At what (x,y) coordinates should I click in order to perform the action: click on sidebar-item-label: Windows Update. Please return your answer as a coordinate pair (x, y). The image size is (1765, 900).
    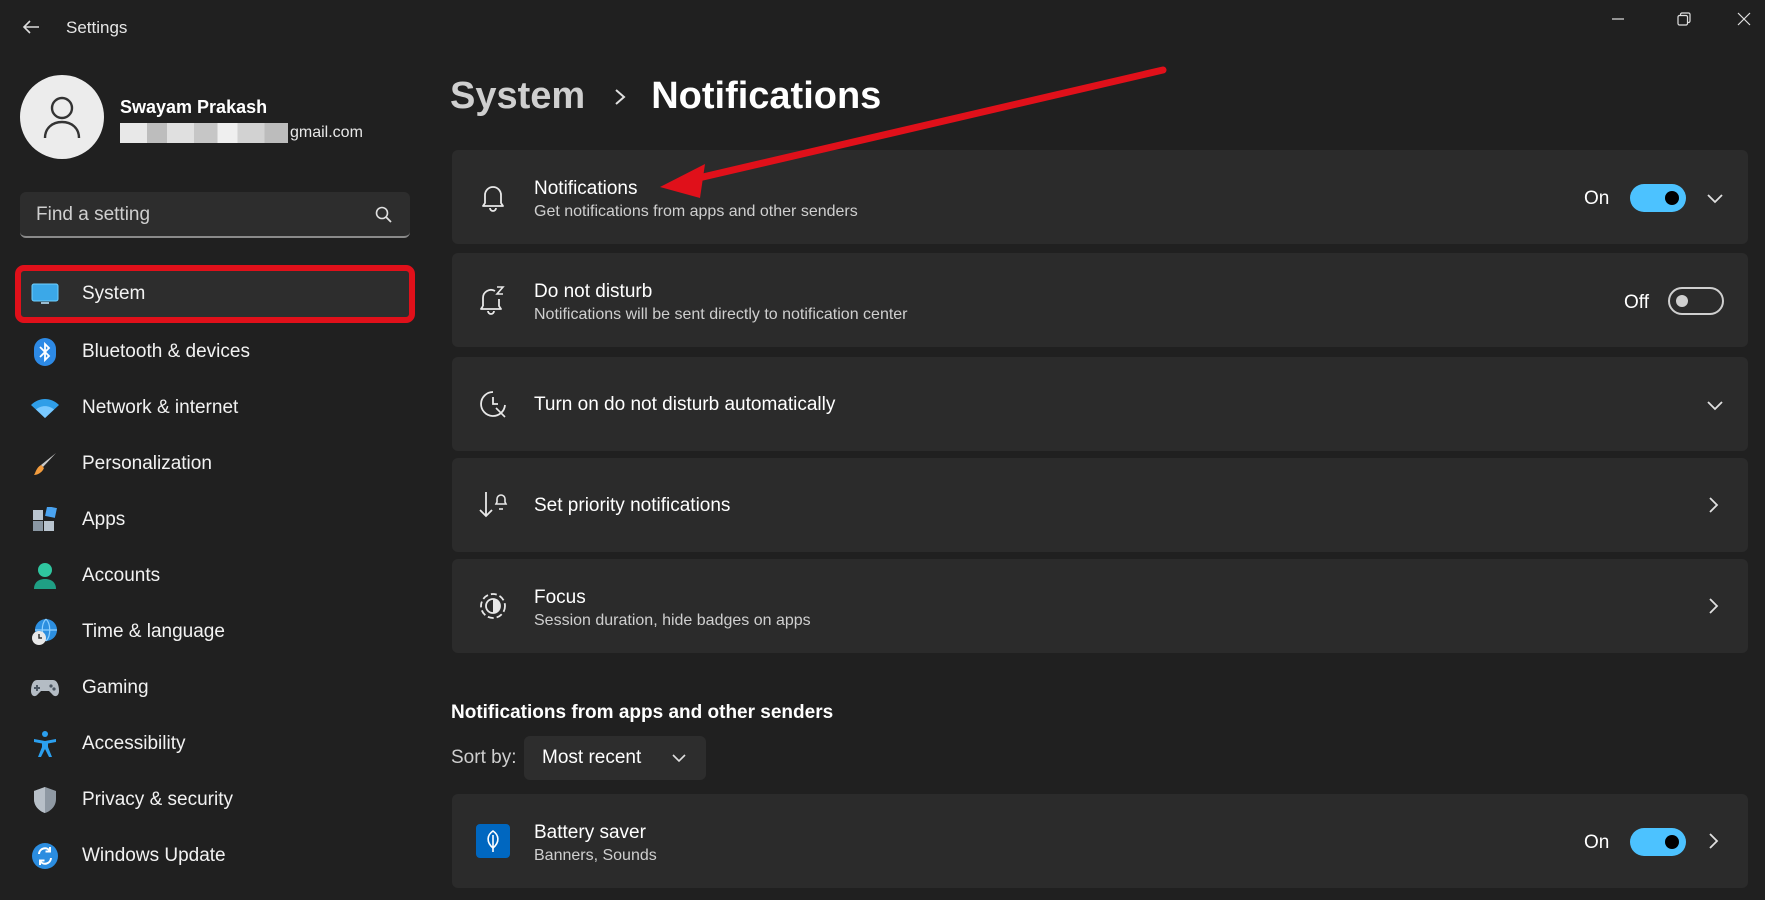
    Looking at the image, I should click on (154, 855).